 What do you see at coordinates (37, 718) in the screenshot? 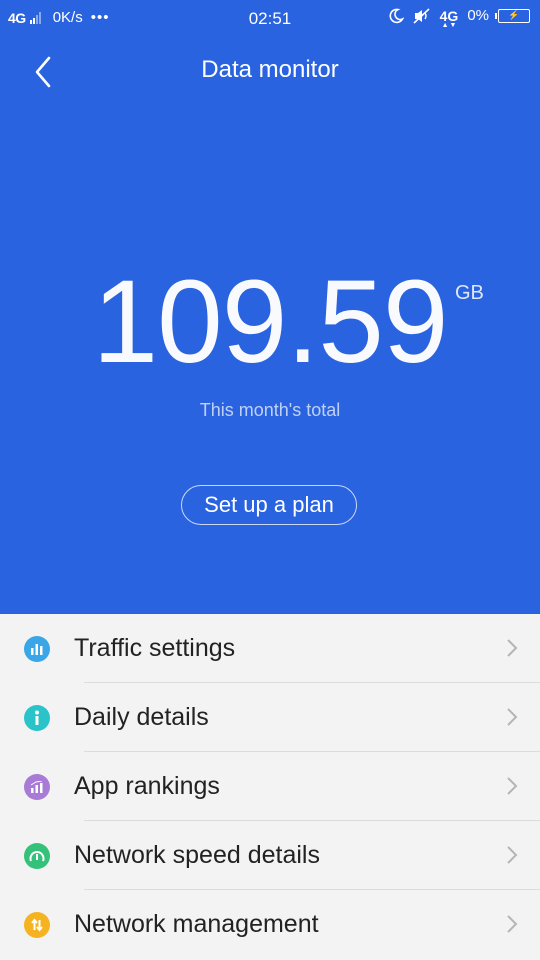
I see `info-icon` at bounding box center [37, 718].